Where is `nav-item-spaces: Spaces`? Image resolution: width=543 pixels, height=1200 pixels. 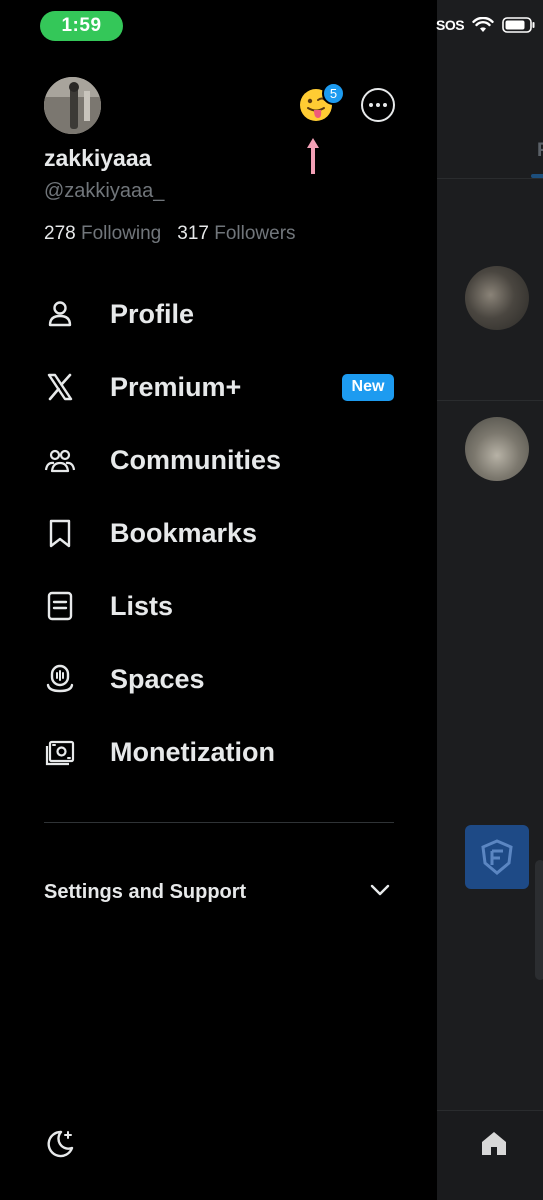 nav-item-spaces: Spaces is located at coordinates (224, 679).